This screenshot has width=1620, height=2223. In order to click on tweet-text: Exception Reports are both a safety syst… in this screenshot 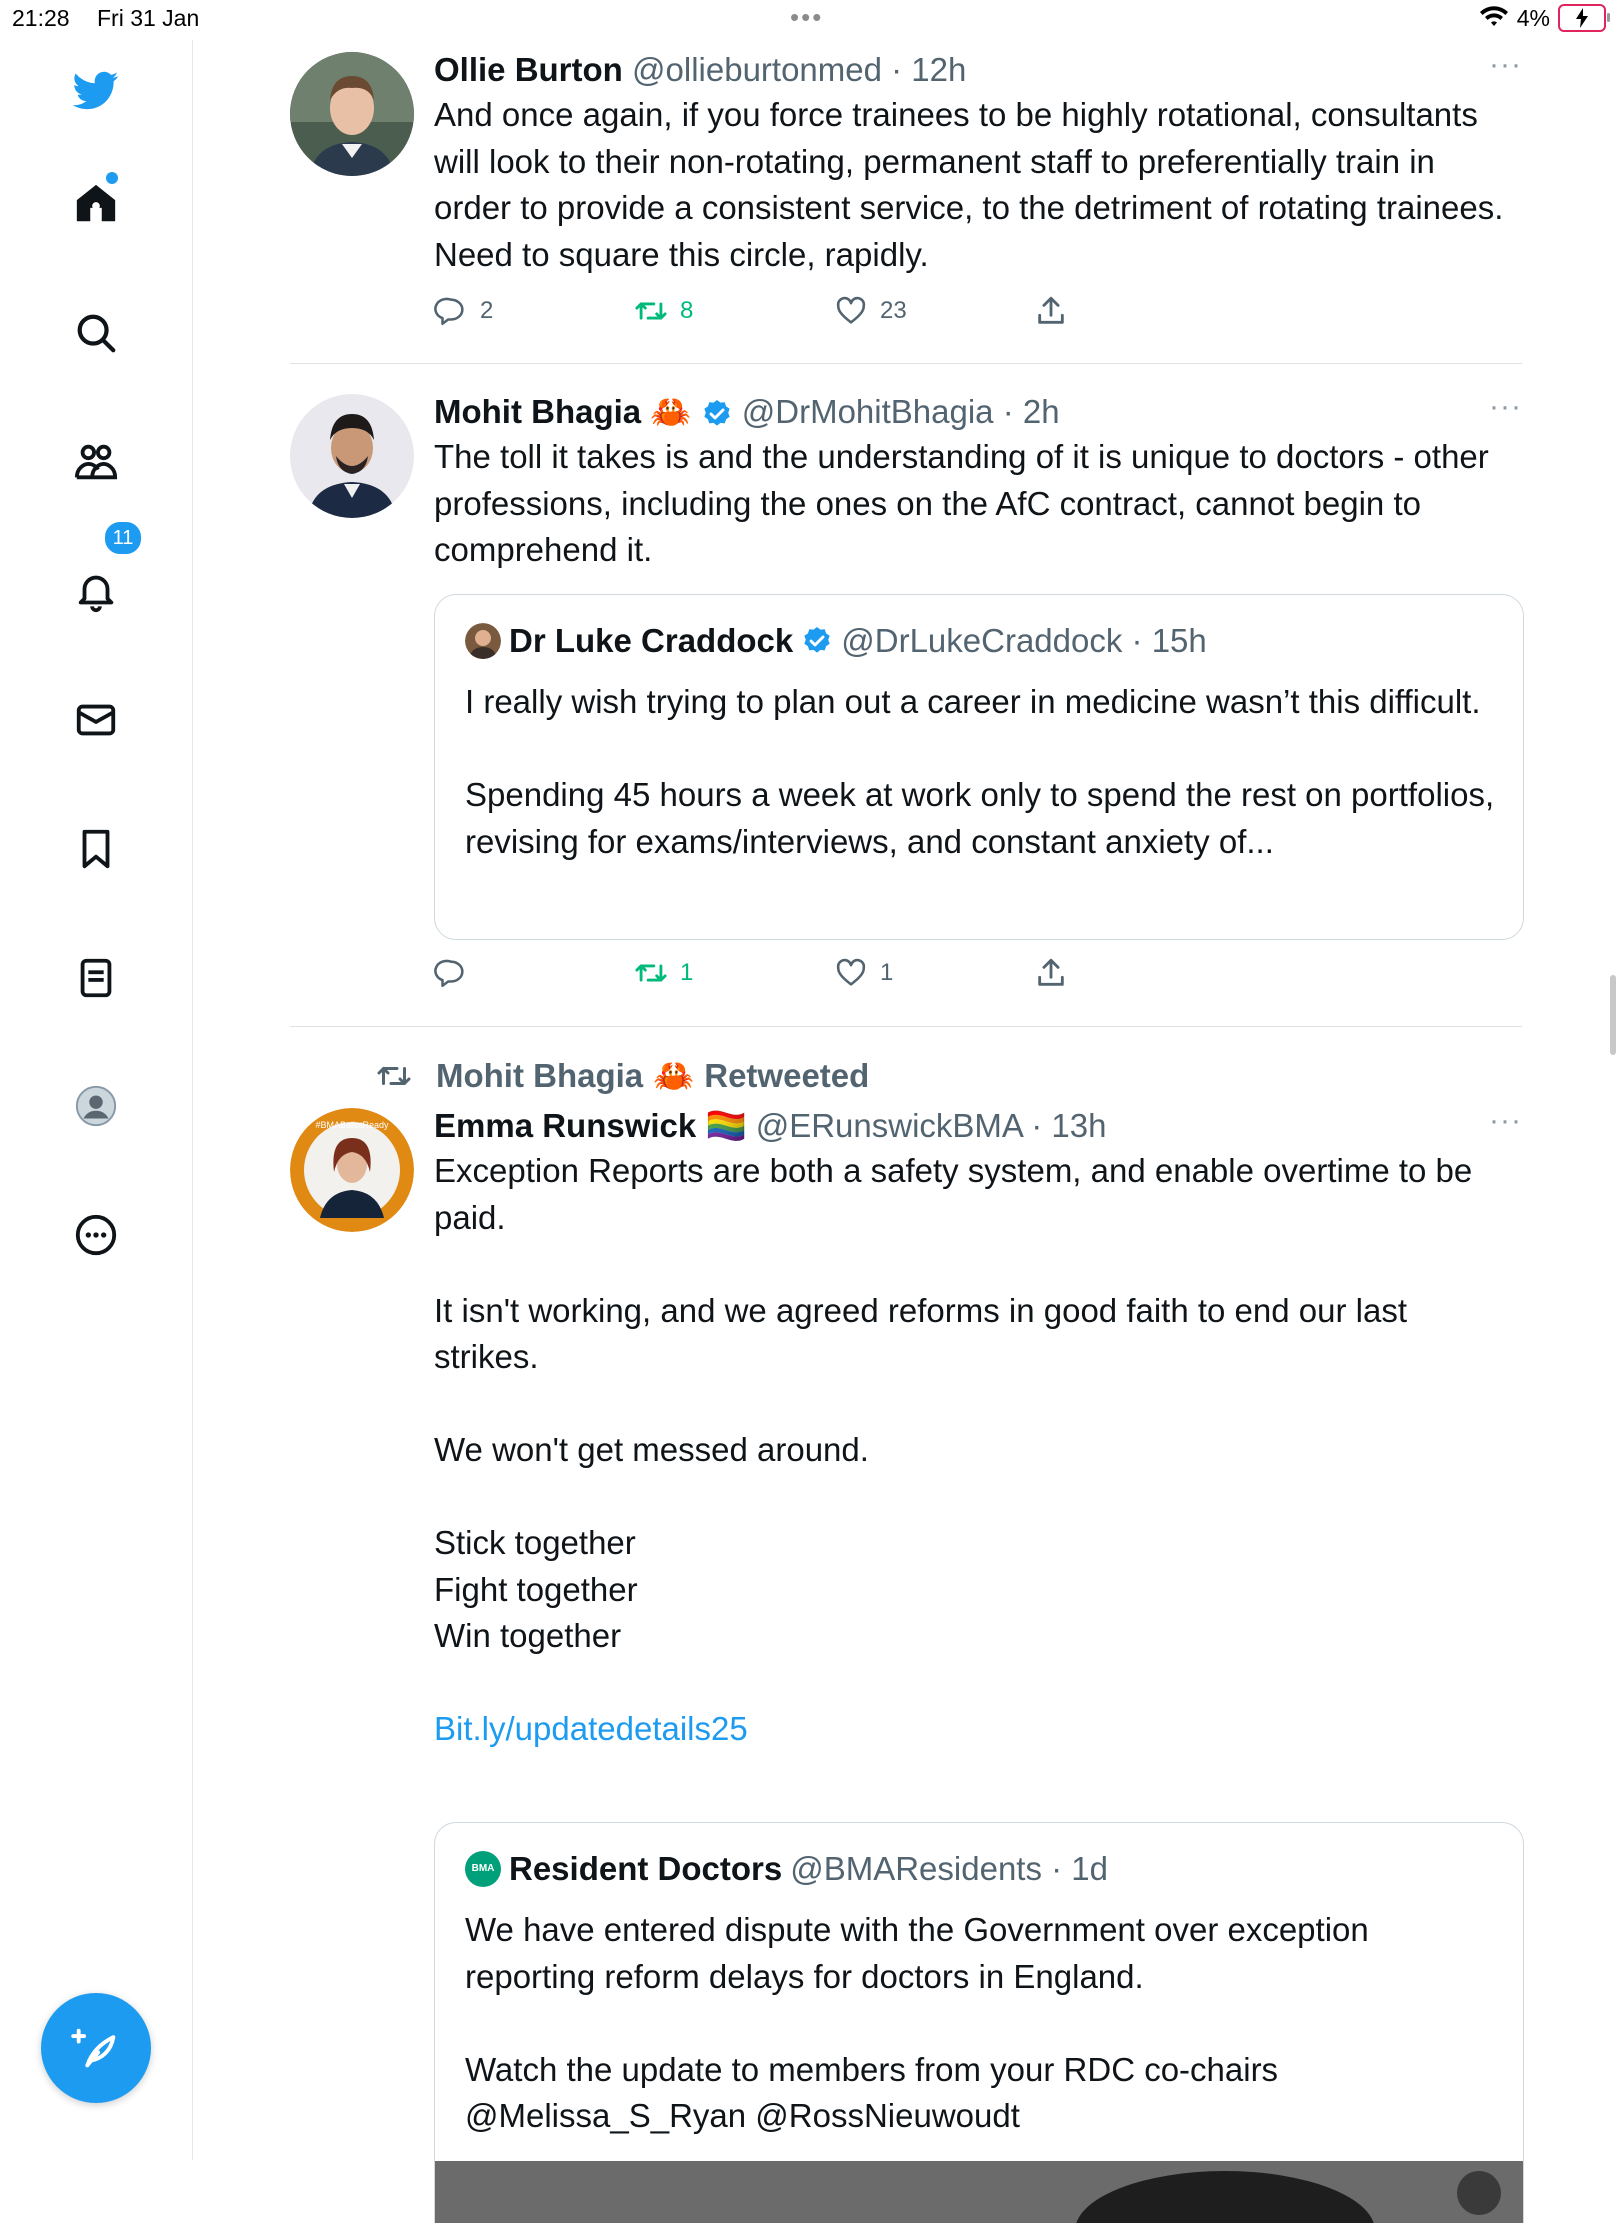, I will do `click(953, 1403)`.